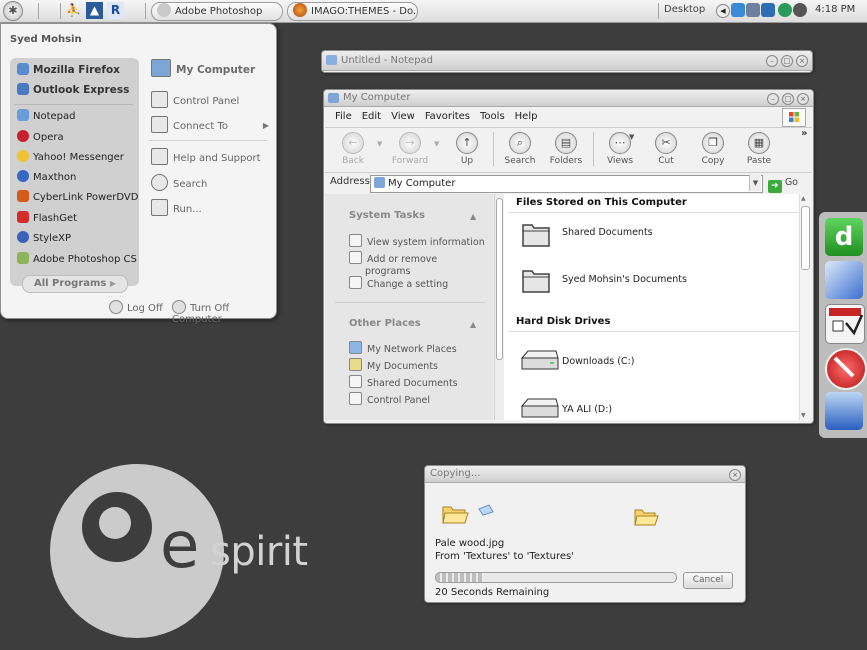 The height and width of the screenshot is (650, 867). I want to click on checklist-icon, so click(845, 324).